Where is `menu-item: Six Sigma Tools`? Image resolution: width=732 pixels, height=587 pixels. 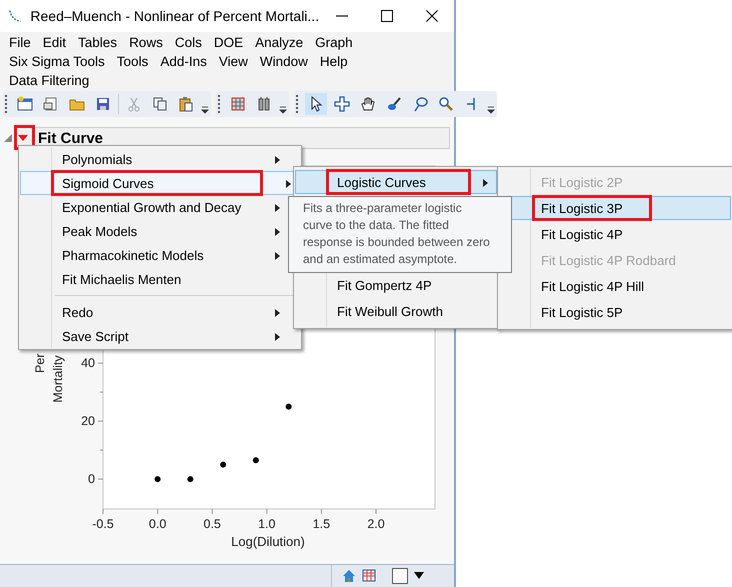
menu-item: Six Sigma Tools is located at coordinates (57, 61).